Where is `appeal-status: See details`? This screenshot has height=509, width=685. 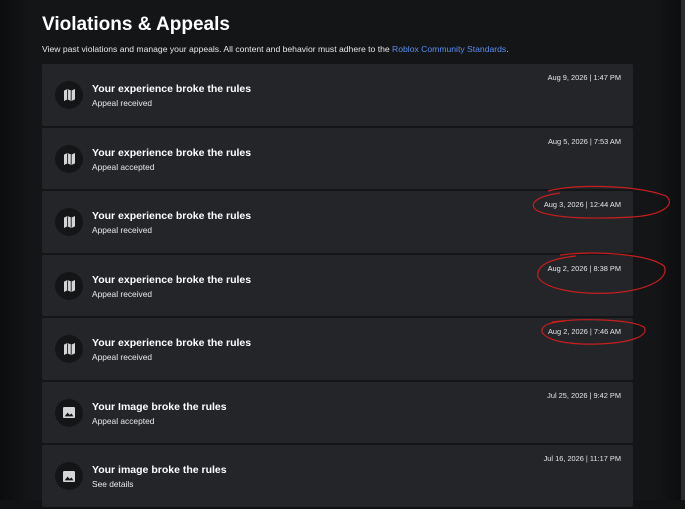 appeal-status: See details is located at coordinates (113, 484).